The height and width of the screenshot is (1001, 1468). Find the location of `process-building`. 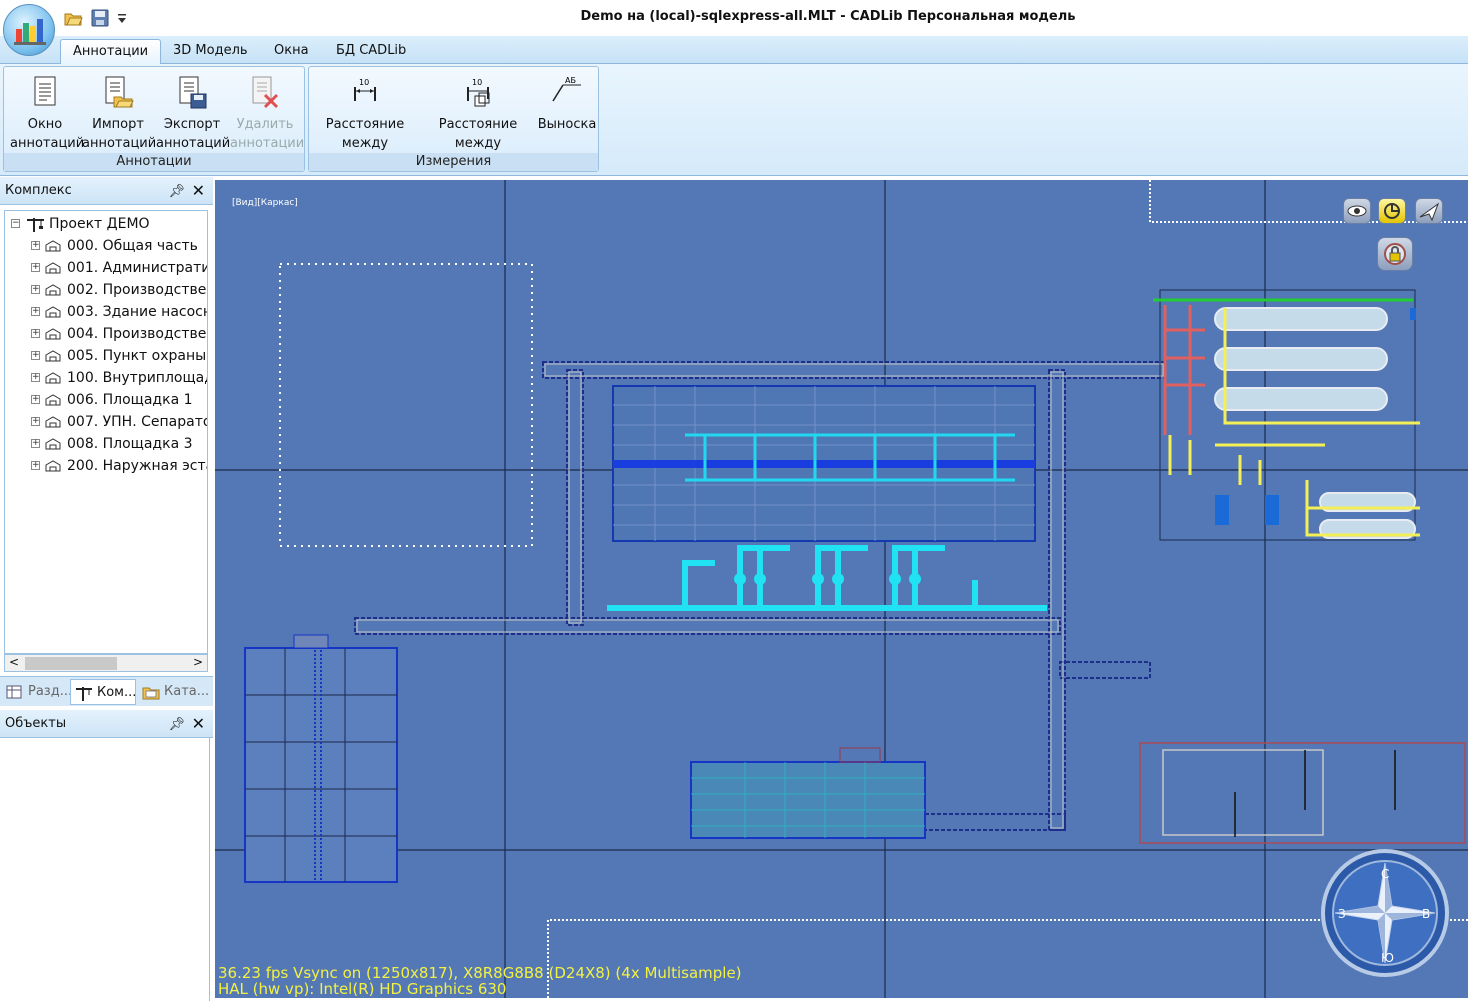

process-building is located at coordinates (824, 463).